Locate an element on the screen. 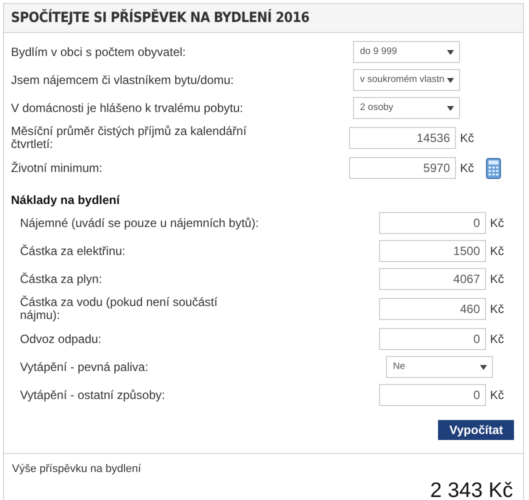 Image resolution: width=529 pixels, height=500 pixels. input-field: 5970 is located at coordinates (402, 168).